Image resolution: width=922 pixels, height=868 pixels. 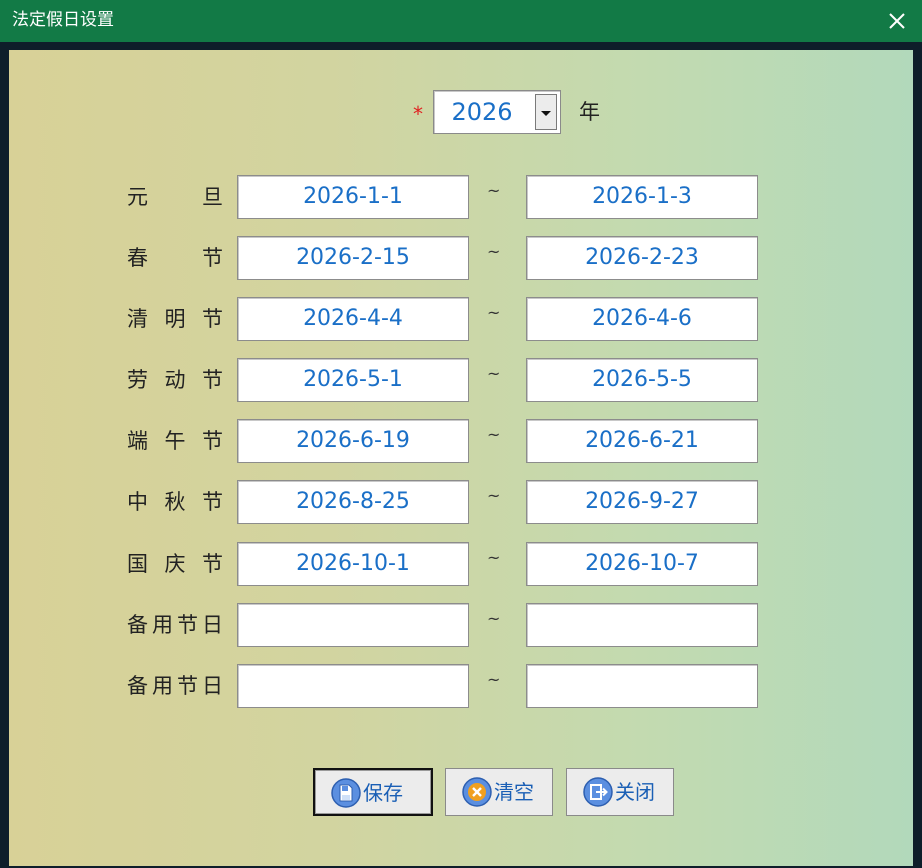 I want to click on holiday-row: 端 午 节 2026-6-19 ~2026-6-21, so click(x=461, y=441).